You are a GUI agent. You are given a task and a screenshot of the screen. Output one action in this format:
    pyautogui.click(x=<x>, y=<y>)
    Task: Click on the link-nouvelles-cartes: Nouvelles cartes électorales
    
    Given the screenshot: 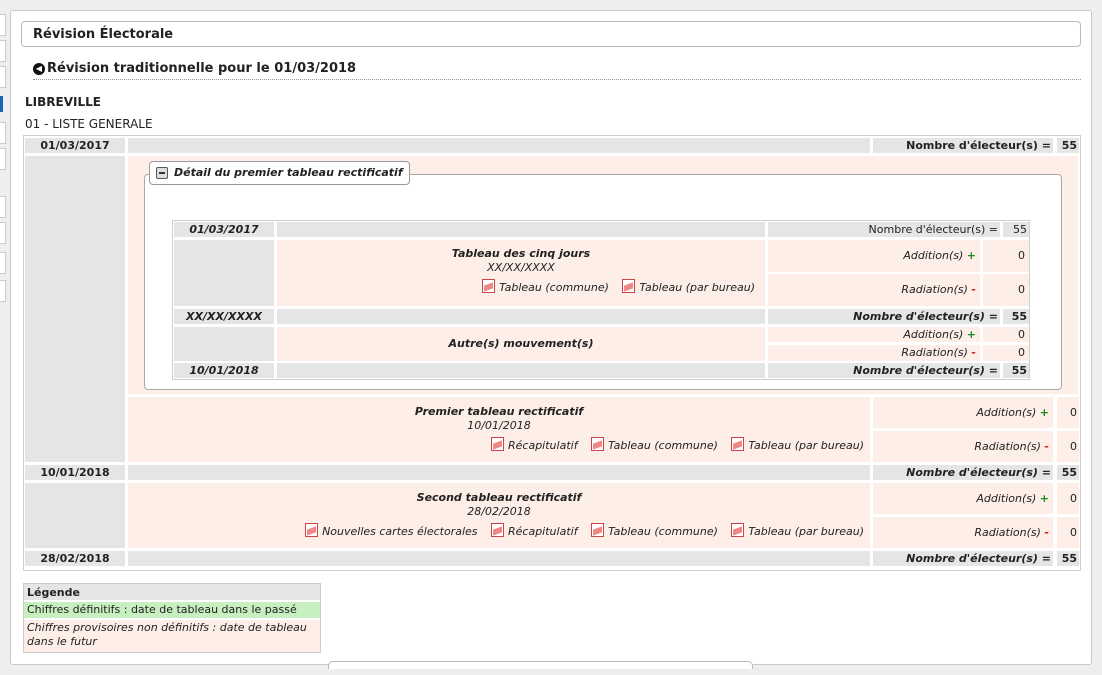 What is the action you would take?
    pyautogui.click(x=391, y=530)
    